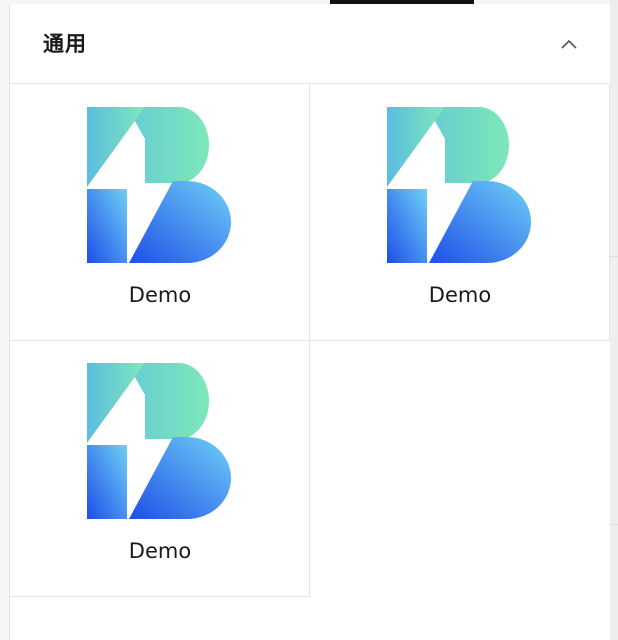  I want to click on section-title: 通用, so click(65, 44).